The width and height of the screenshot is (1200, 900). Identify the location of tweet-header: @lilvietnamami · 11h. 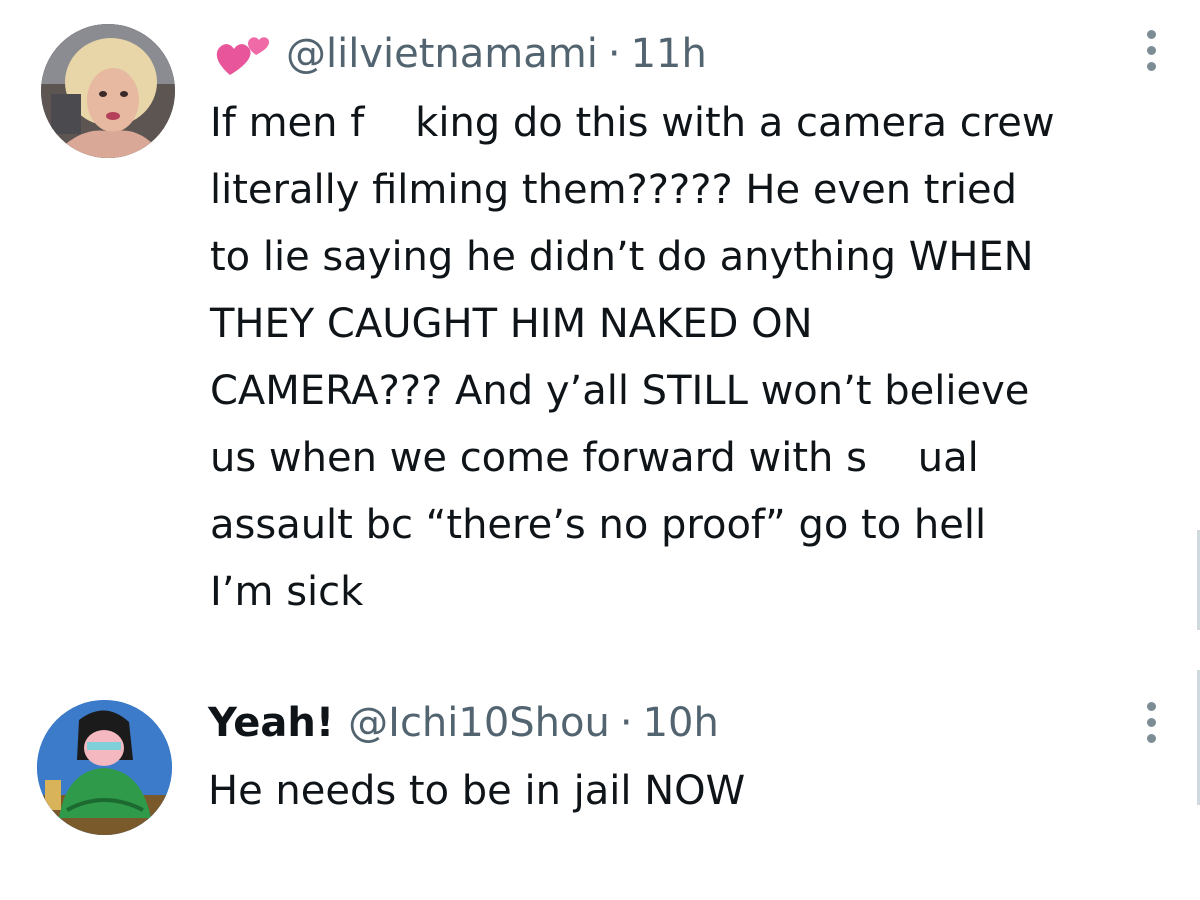
(459, 54).